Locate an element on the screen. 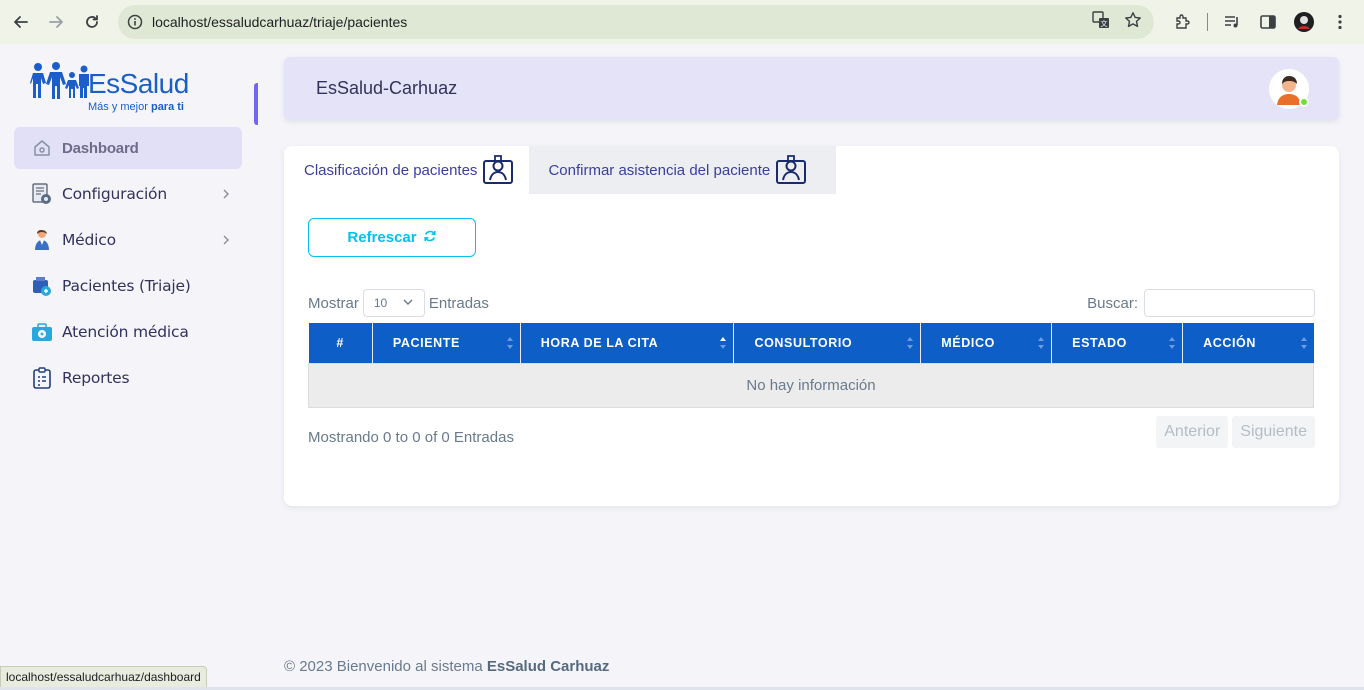 This screenshot has height=690, width=1364. tab-label: Confirmar asistencia del paciente is located at coordinates (659, 170).